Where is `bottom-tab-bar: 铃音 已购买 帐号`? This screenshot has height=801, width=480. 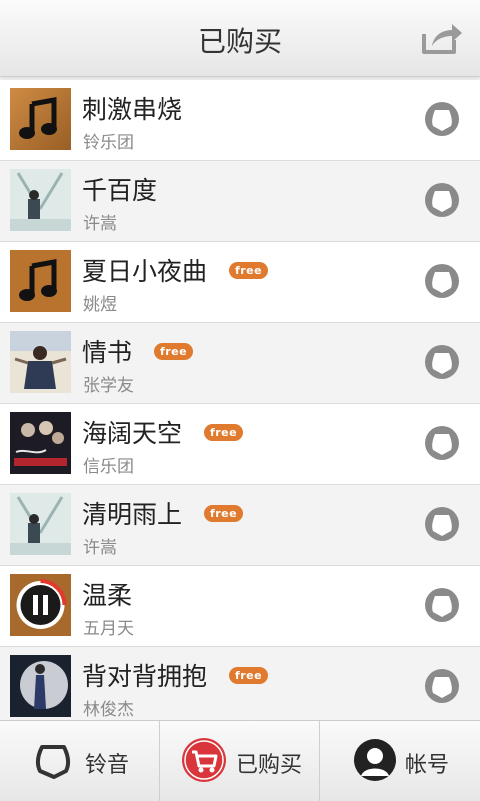
bottom-tab-bar: 铃音 已购买 帐号 is located at coordinates (240, 760).